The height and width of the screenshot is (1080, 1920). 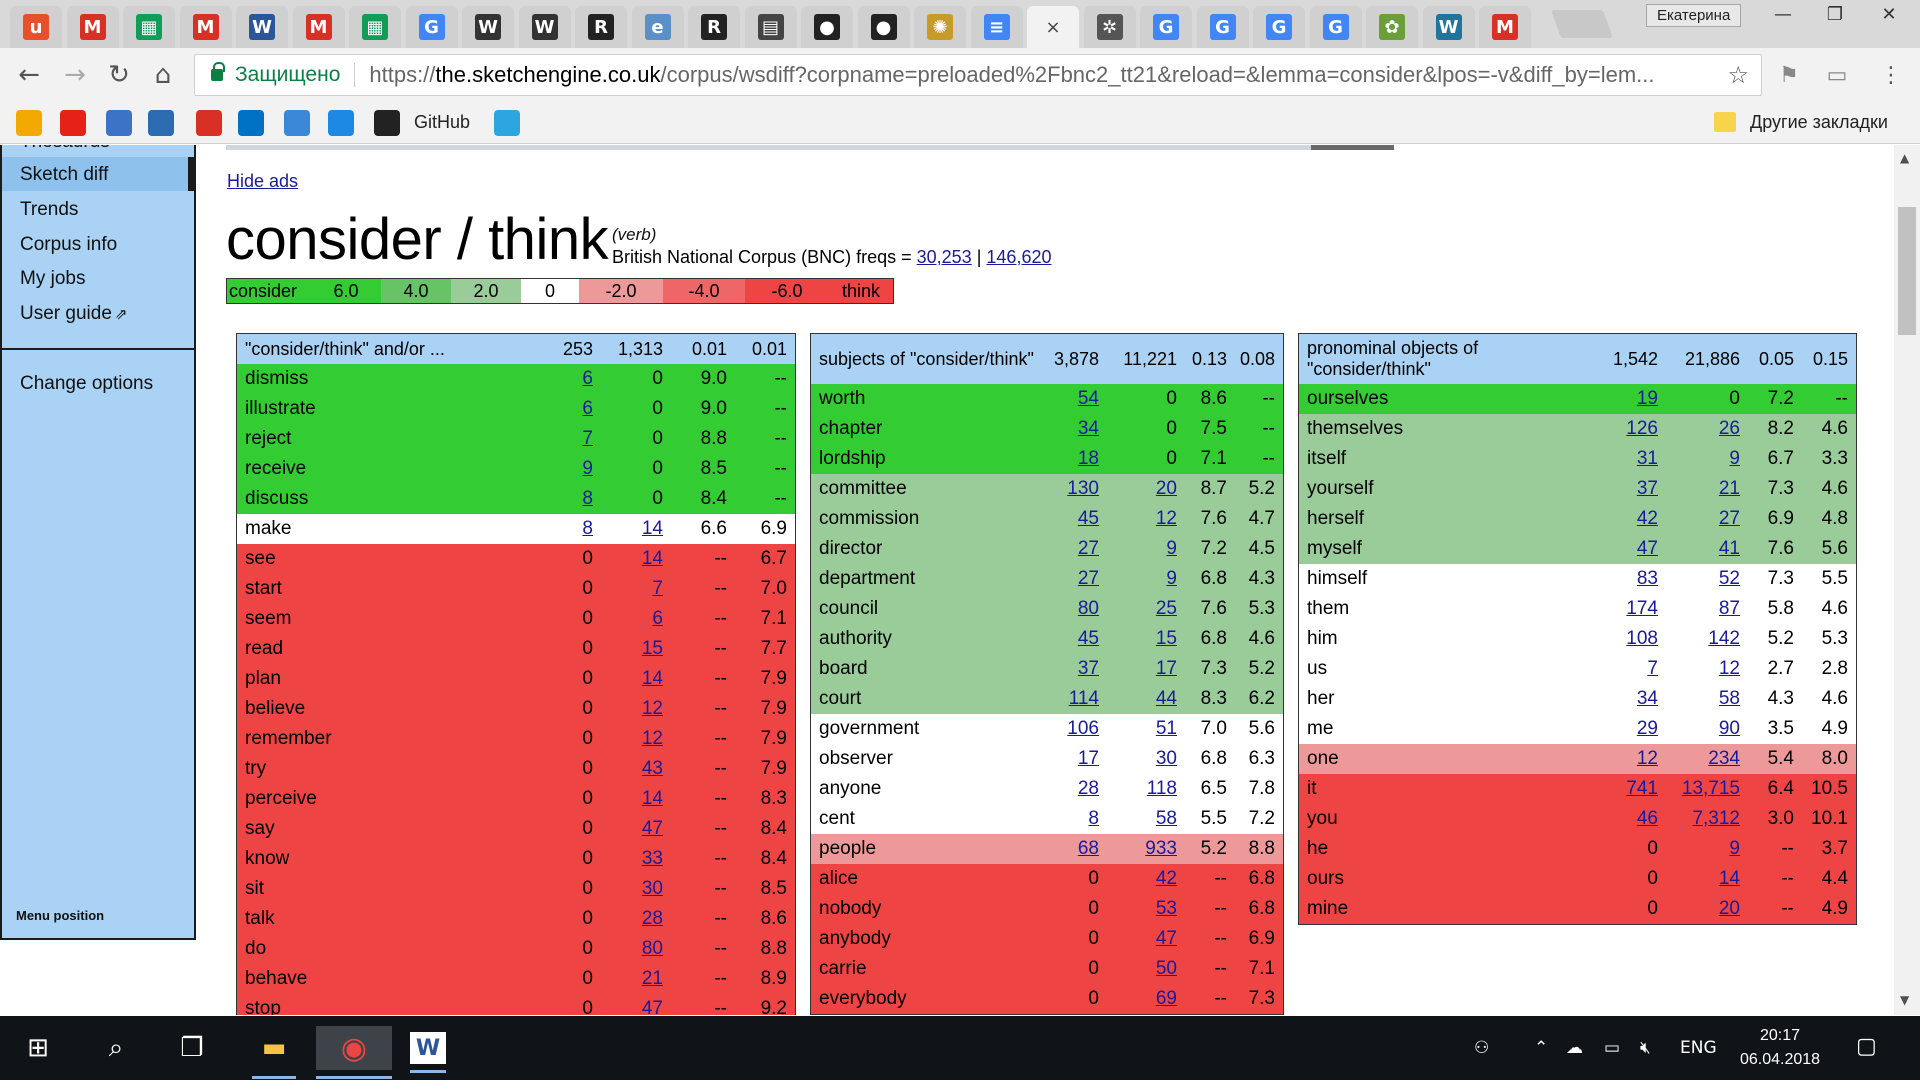 What do you see at coordinates (1446, 609) in the screenshot?
I see `collocate-word: them` at bounding box center [1446, 609].